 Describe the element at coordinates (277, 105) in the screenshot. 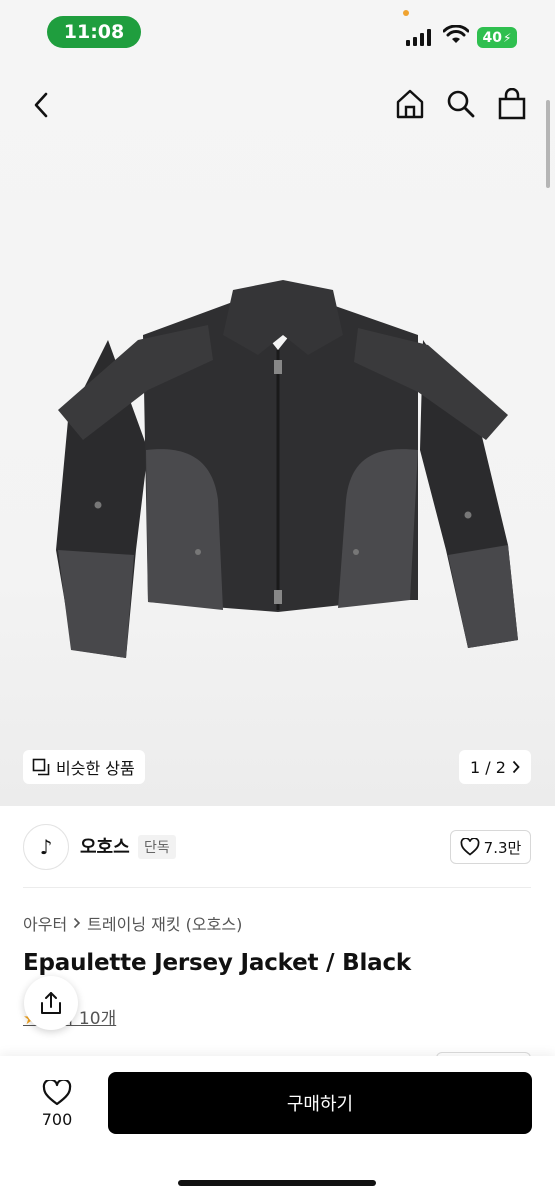

I see `top-nav` at that location.